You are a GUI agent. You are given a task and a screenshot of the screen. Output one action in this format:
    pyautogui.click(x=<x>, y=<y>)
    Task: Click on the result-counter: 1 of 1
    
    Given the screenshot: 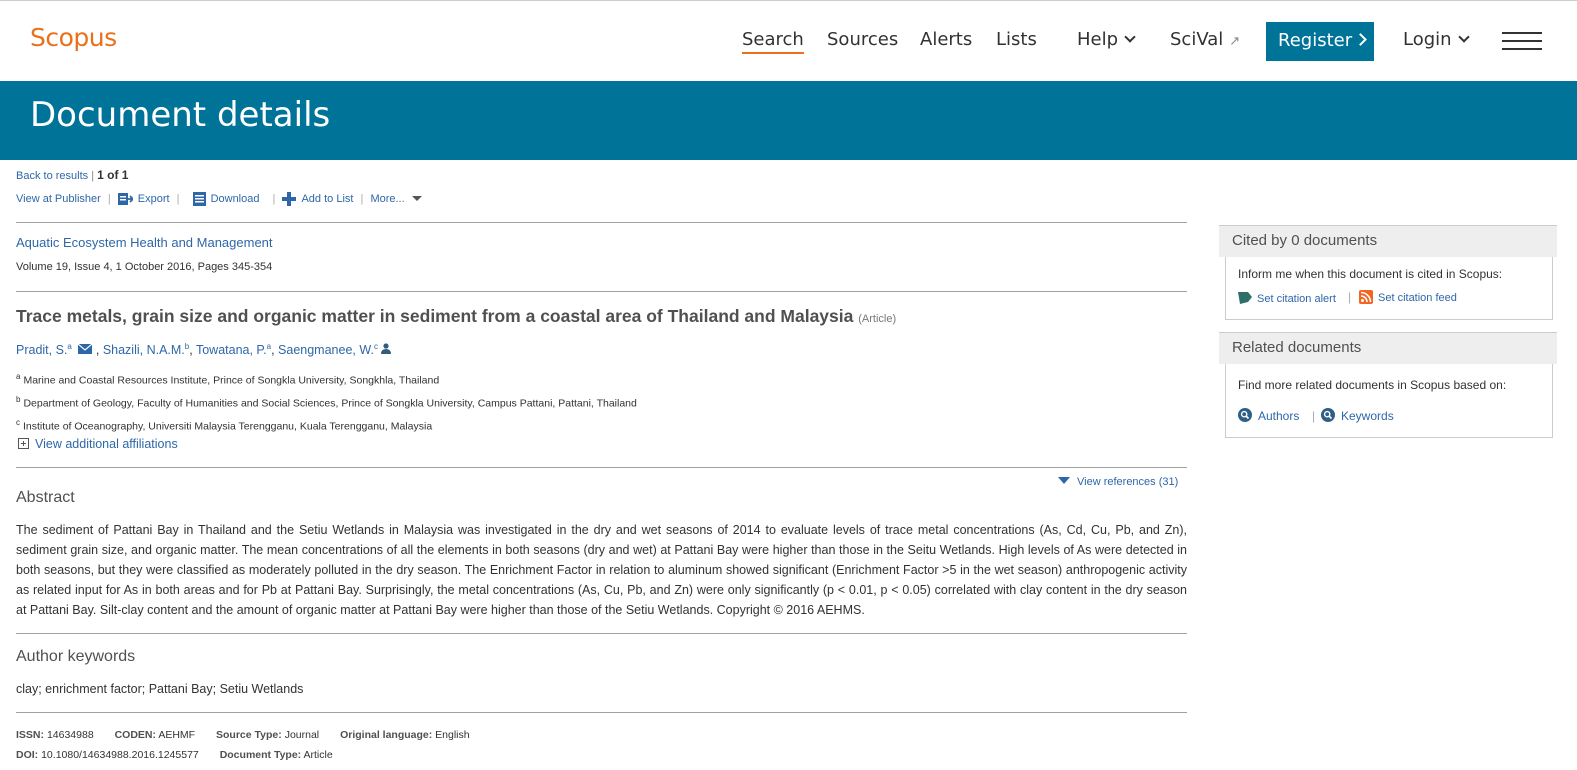 What is the action you would take?
    pyautogui.click(x=113, y=175)
    